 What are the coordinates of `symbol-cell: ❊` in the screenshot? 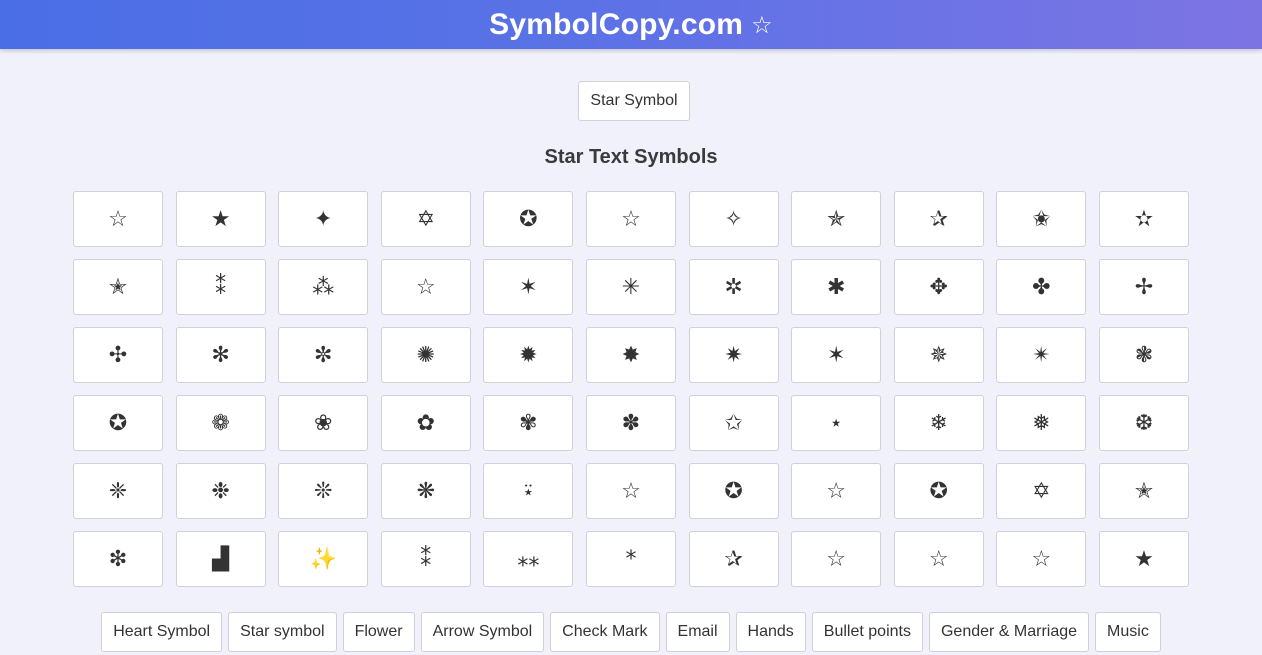 It's located at (323, 491).